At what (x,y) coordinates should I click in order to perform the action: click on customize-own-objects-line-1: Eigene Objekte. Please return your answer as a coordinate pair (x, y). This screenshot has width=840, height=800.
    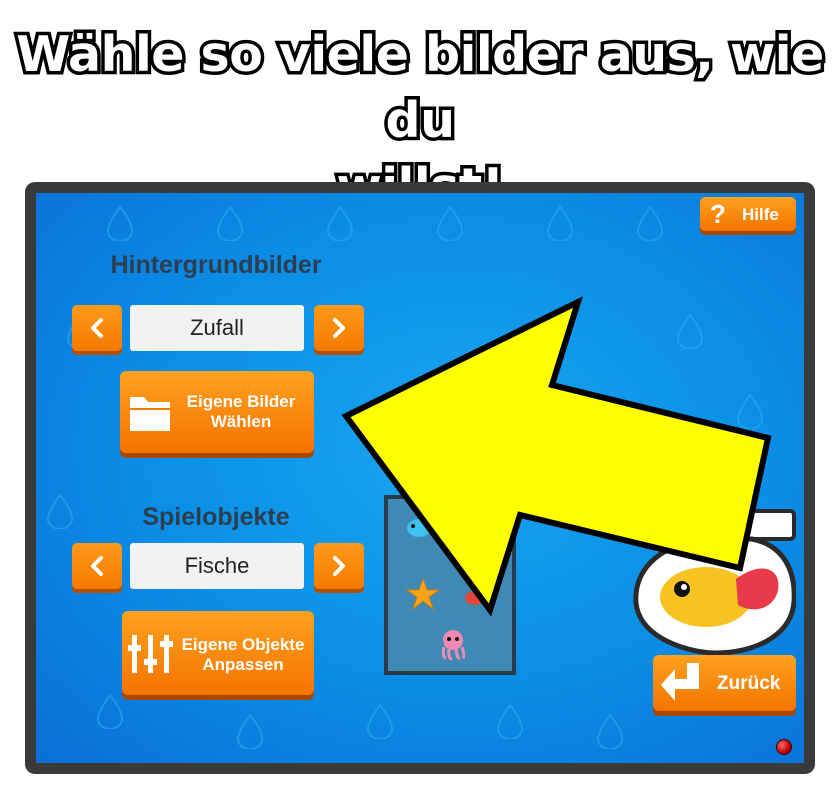
    Looking at the image, I should click on (243, 644).